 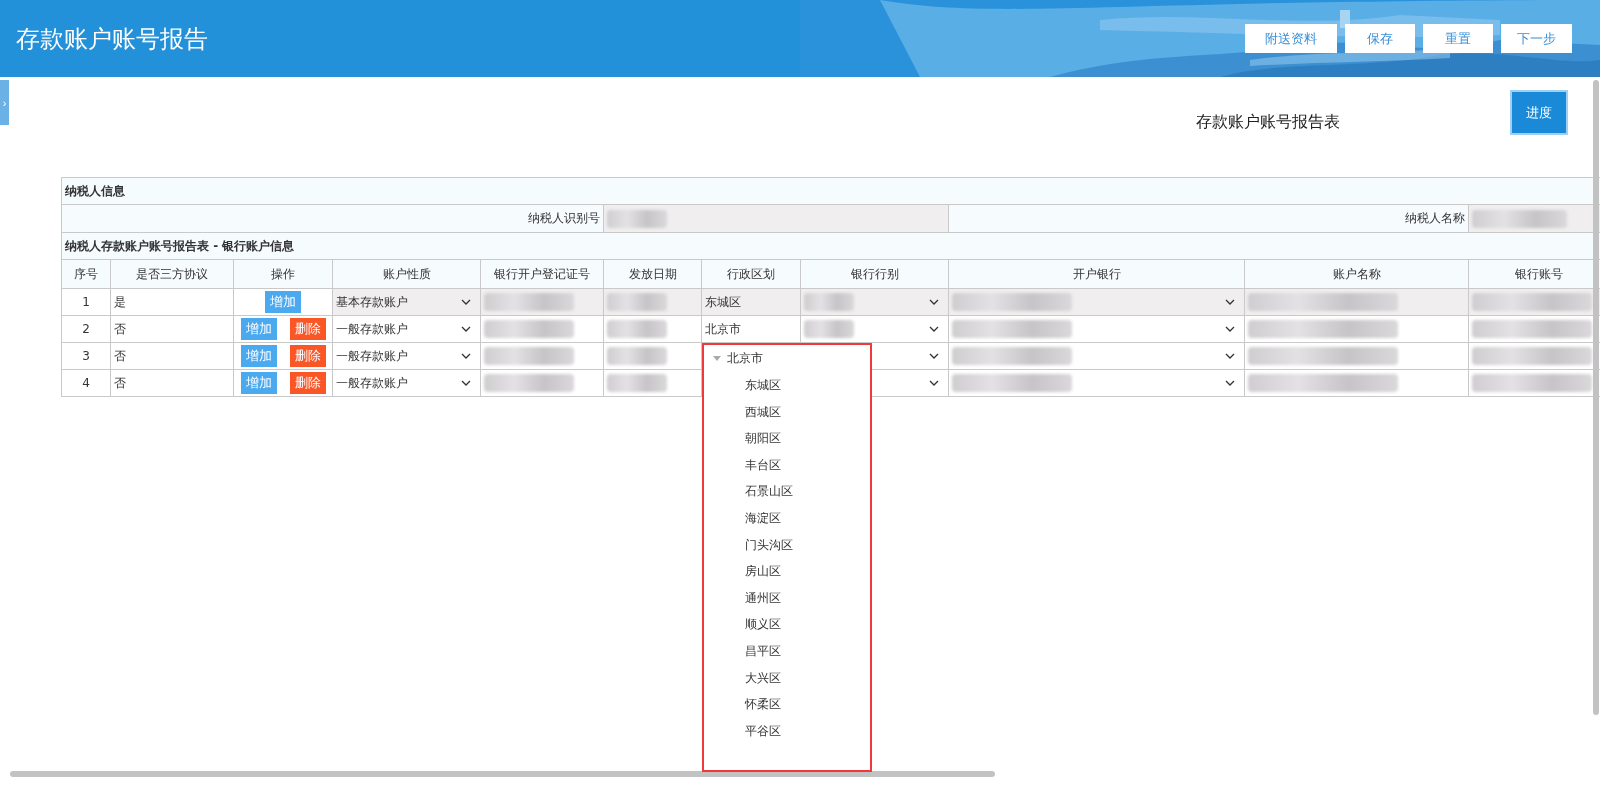 What do you see at coordinates (180, 245) in the screenshot?
I see `section-heading: 纳税人存款账户账号报告表 - 银行账户信息` at bounding box center [180, 245].